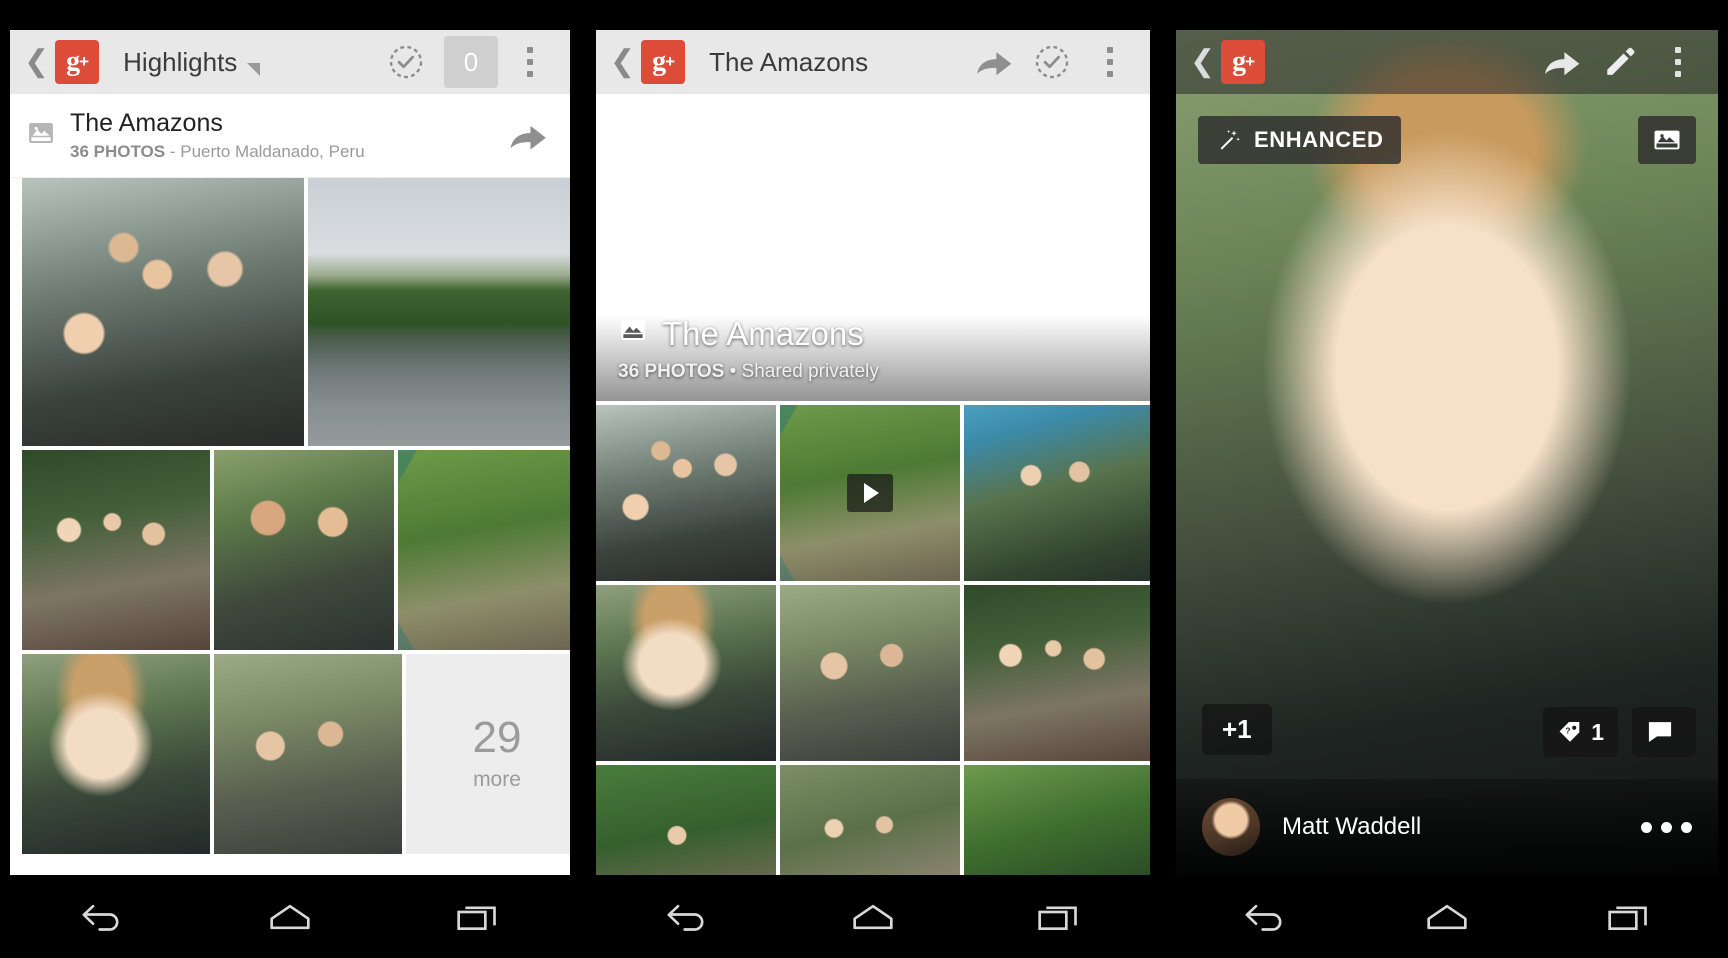 This screenshot has width=1728, height=958. I want to click on actionbar-album: ❮ g + The Amazons, so click(873, 62).